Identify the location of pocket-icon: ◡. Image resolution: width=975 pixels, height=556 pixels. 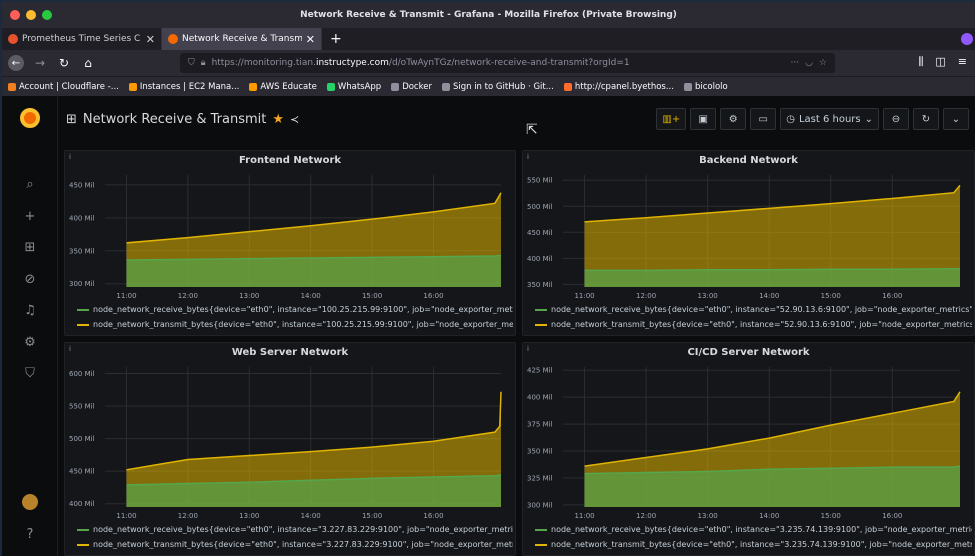
(809, 63).